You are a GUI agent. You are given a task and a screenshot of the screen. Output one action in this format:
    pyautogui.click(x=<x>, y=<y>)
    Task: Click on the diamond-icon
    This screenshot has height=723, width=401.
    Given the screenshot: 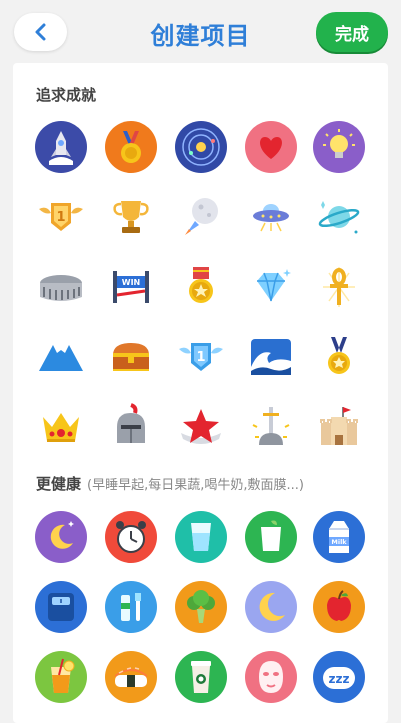 What is the action you would take?
    pyautogui.click(x=271, y=287)
    